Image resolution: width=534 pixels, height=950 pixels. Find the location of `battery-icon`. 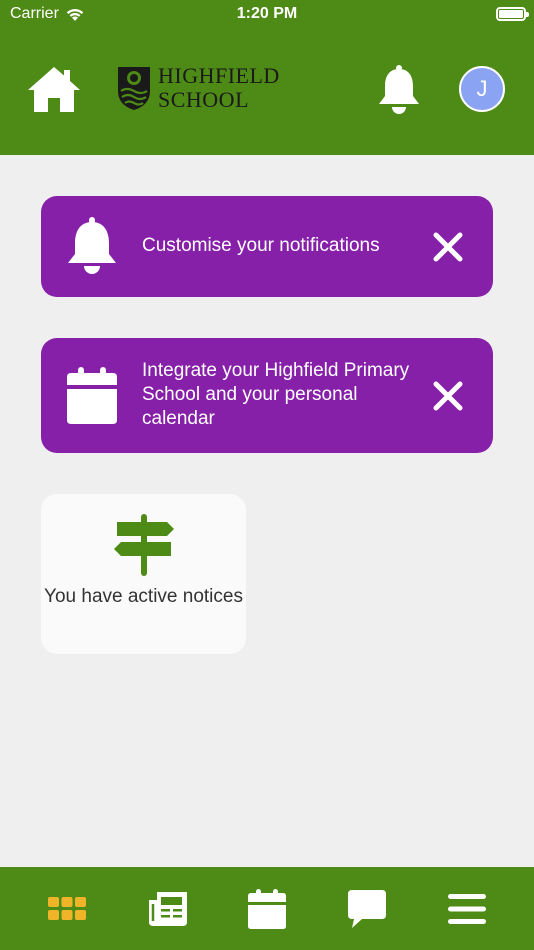

battery-icon is located at coordinates (512, 14).